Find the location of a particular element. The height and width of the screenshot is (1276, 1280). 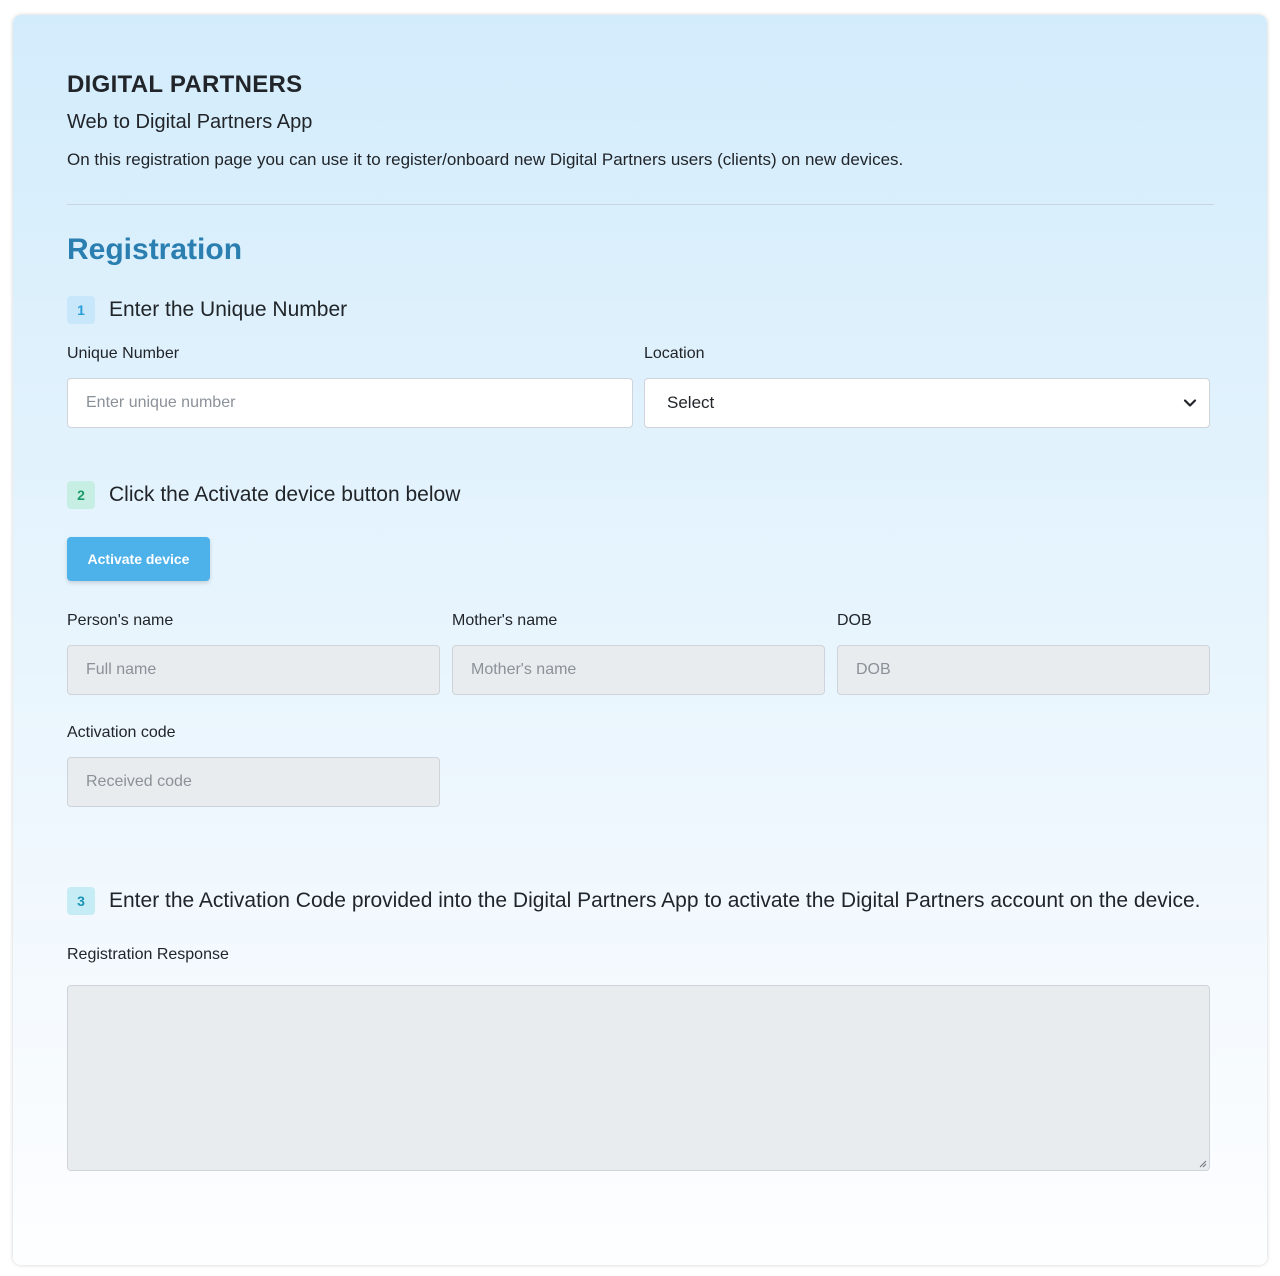

dob-label: DOB is located at coordinates (854, 620).